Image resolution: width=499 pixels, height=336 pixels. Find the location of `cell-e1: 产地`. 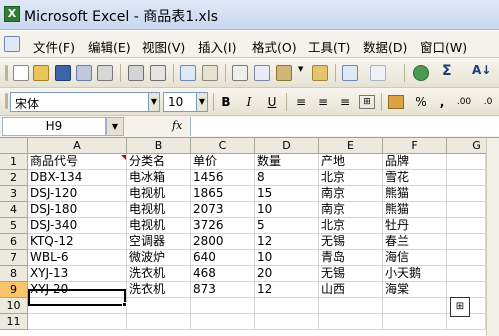

cell-e1: 产地 is located at coordinates (351, 162).